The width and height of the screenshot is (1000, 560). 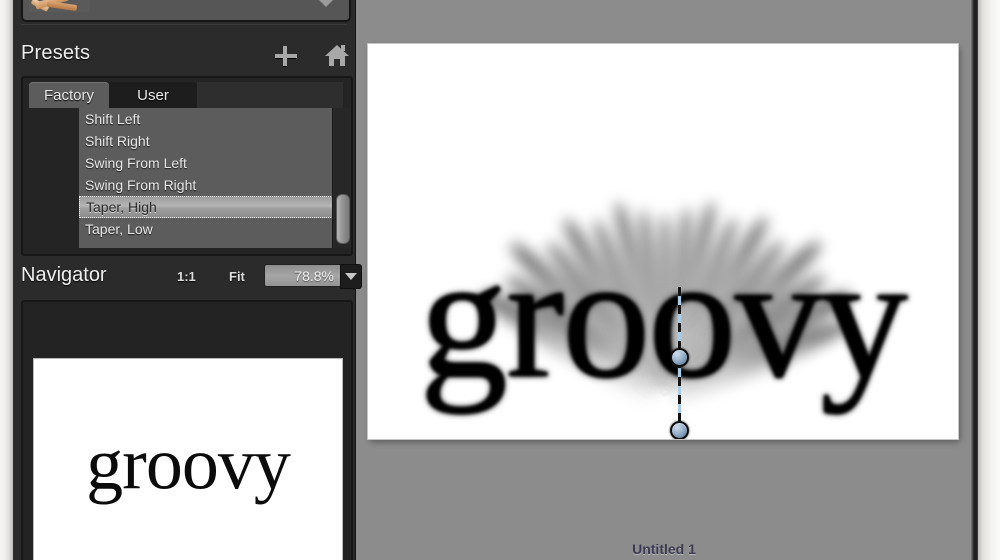 What do you see at coordinates (343, 219) in the screenshot?
I see `scrollbar-thumb` at bounding box center [343, 219].